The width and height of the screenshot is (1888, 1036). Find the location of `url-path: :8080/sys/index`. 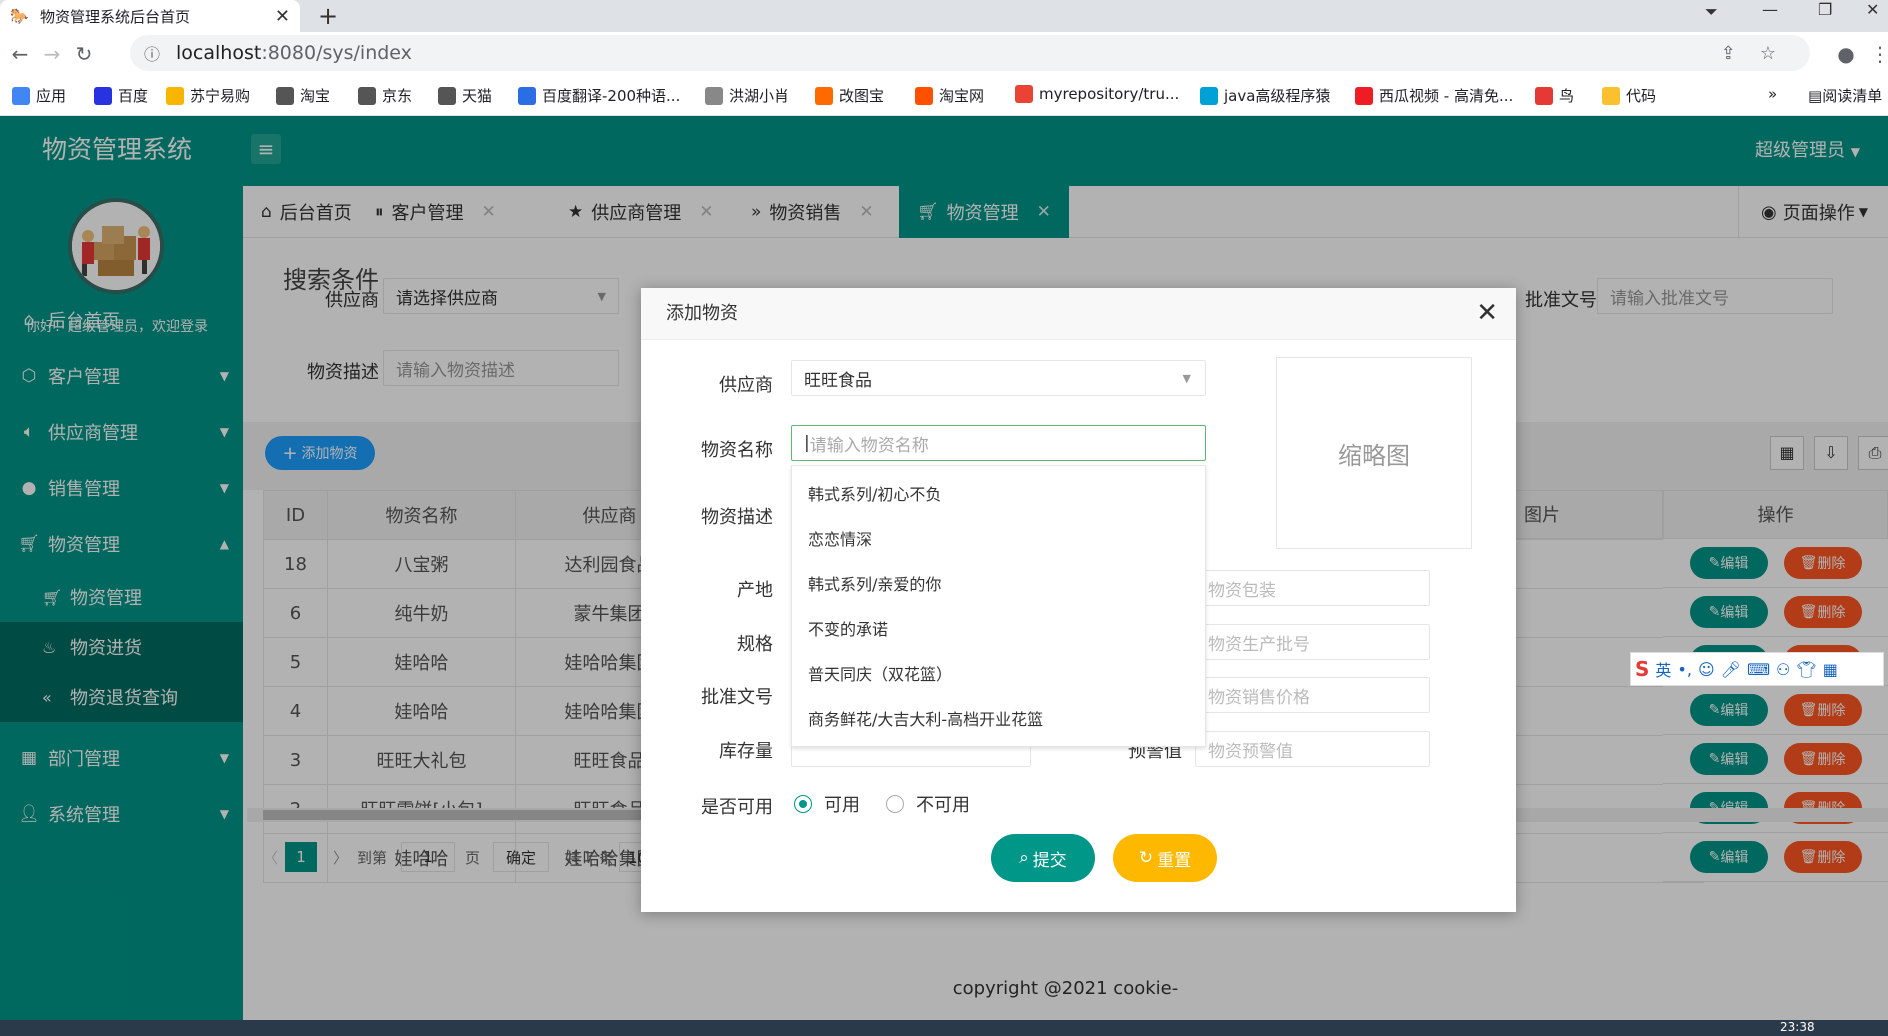

url-path: :8080/sys/index is located at coordinates (336, 53).